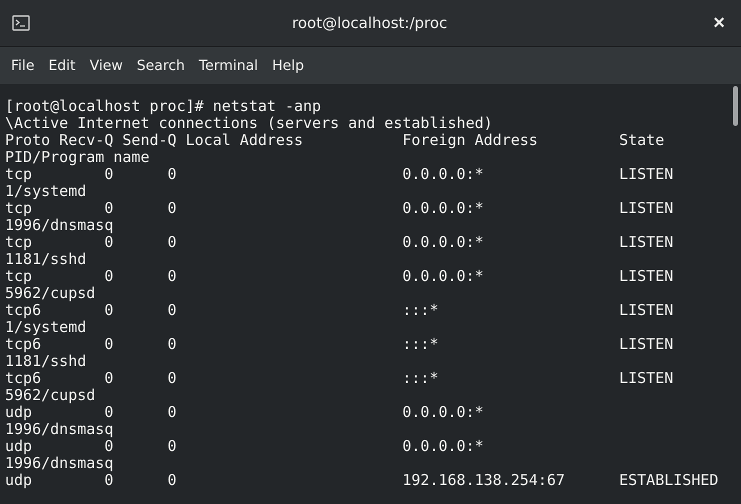 Image resolution: width=741 pixels, height=504 pixels. I want to click on menu-item: View, so click(106, 66).